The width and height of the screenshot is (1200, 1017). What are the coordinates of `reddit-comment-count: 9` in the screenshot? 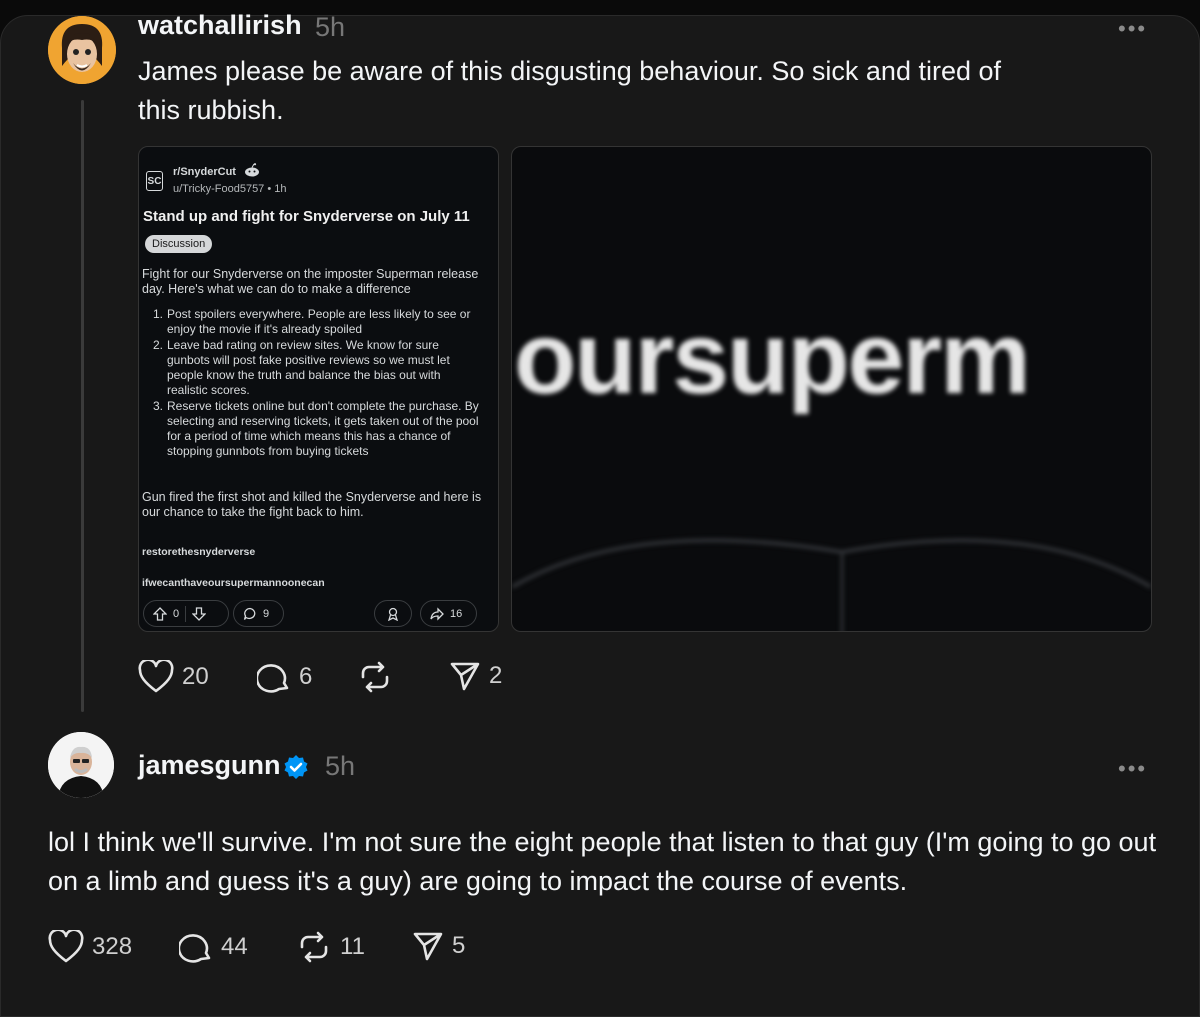 It's located at (266, 613).